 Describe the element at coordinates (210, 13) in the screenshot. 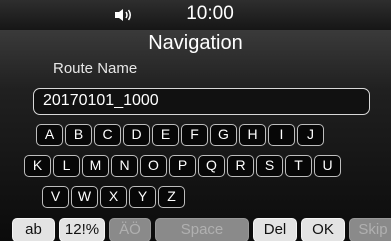

I see `clock: 10:00` at that location.